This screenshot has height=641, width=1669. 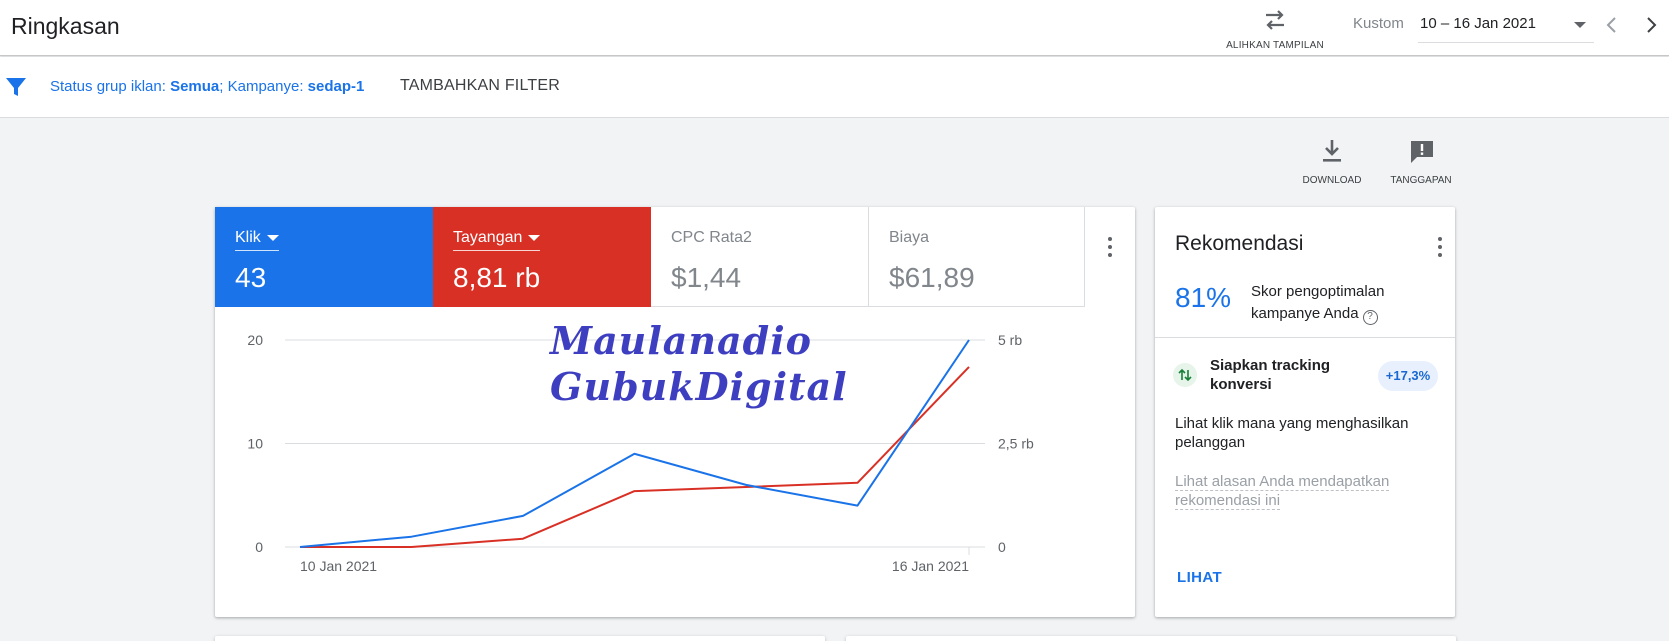 What do you see at coordinates (251, 277) in the screenshot?
I see `metric-clicks-value: 43` at bounding box center [251, 277].